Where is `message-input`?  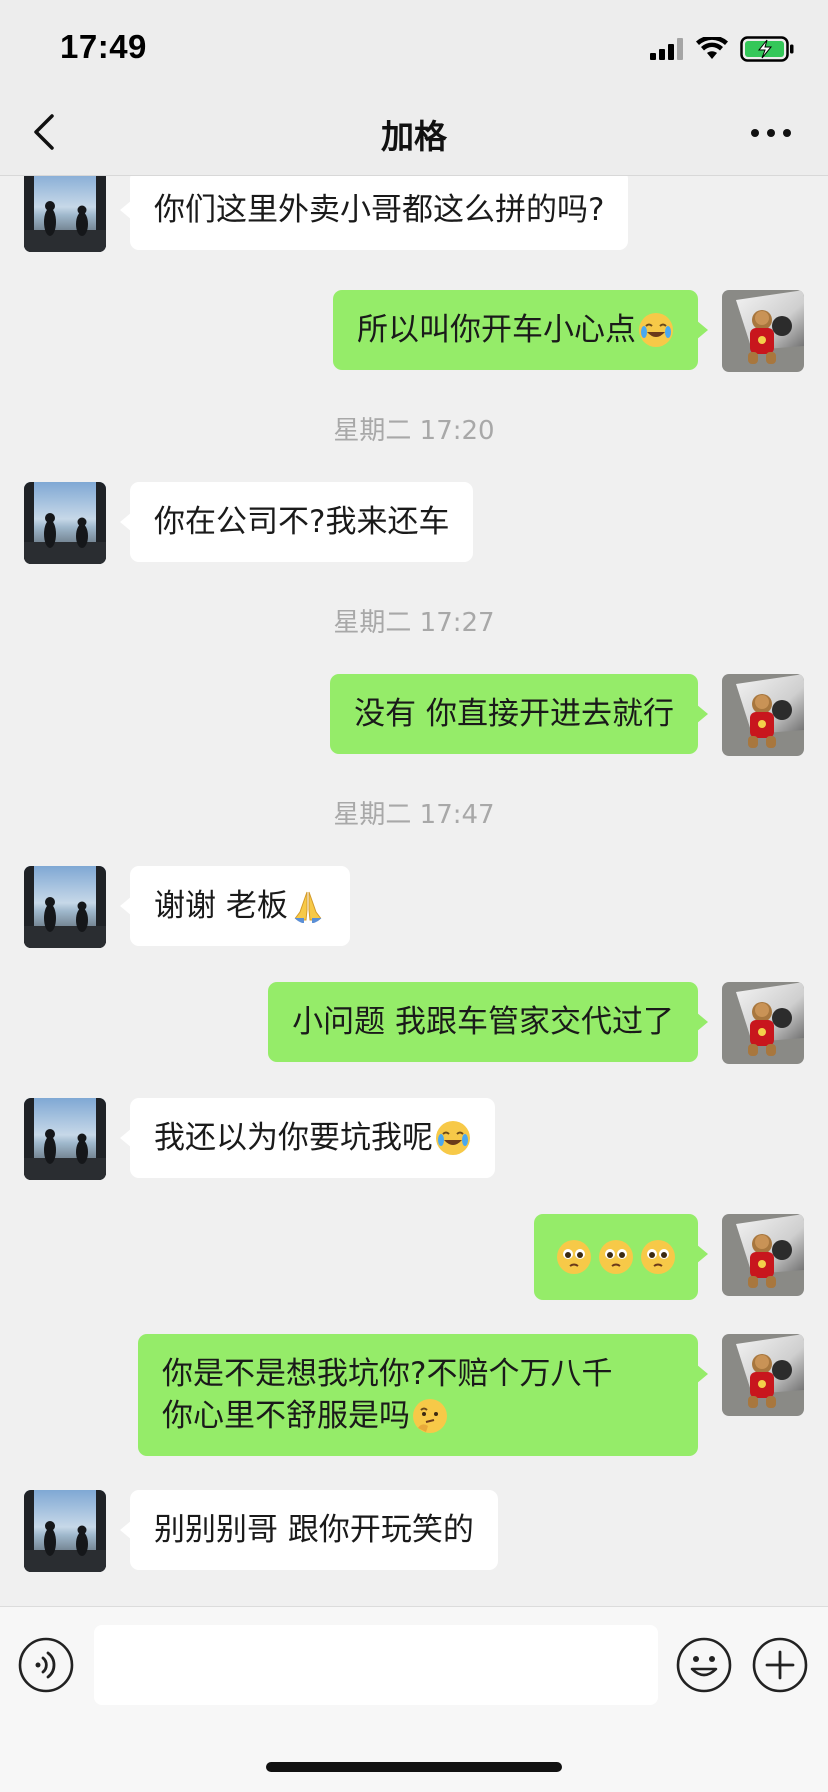
message-input is located at coordinates (376, 1665).